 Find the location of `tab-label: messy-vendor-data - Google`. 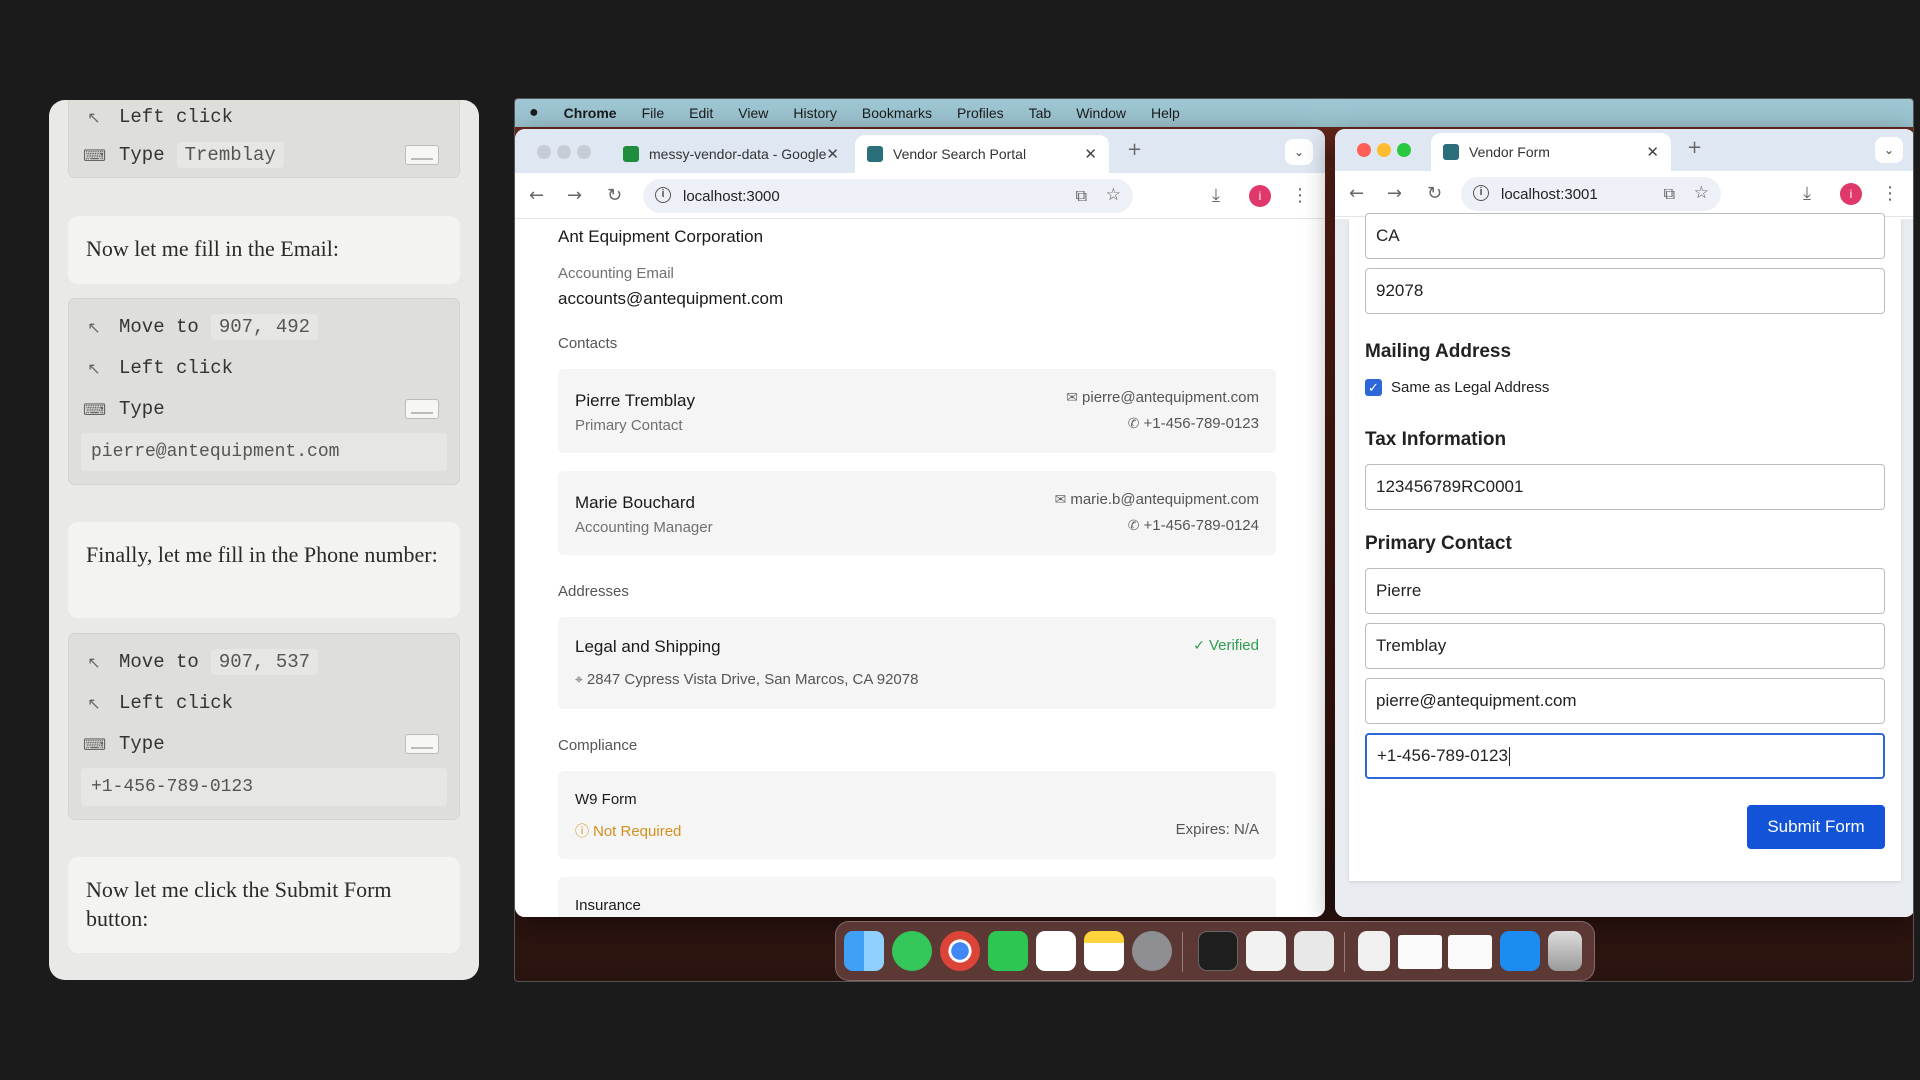

tab-label: messy-vendor-data - Google is located at coordinates (738, 154).